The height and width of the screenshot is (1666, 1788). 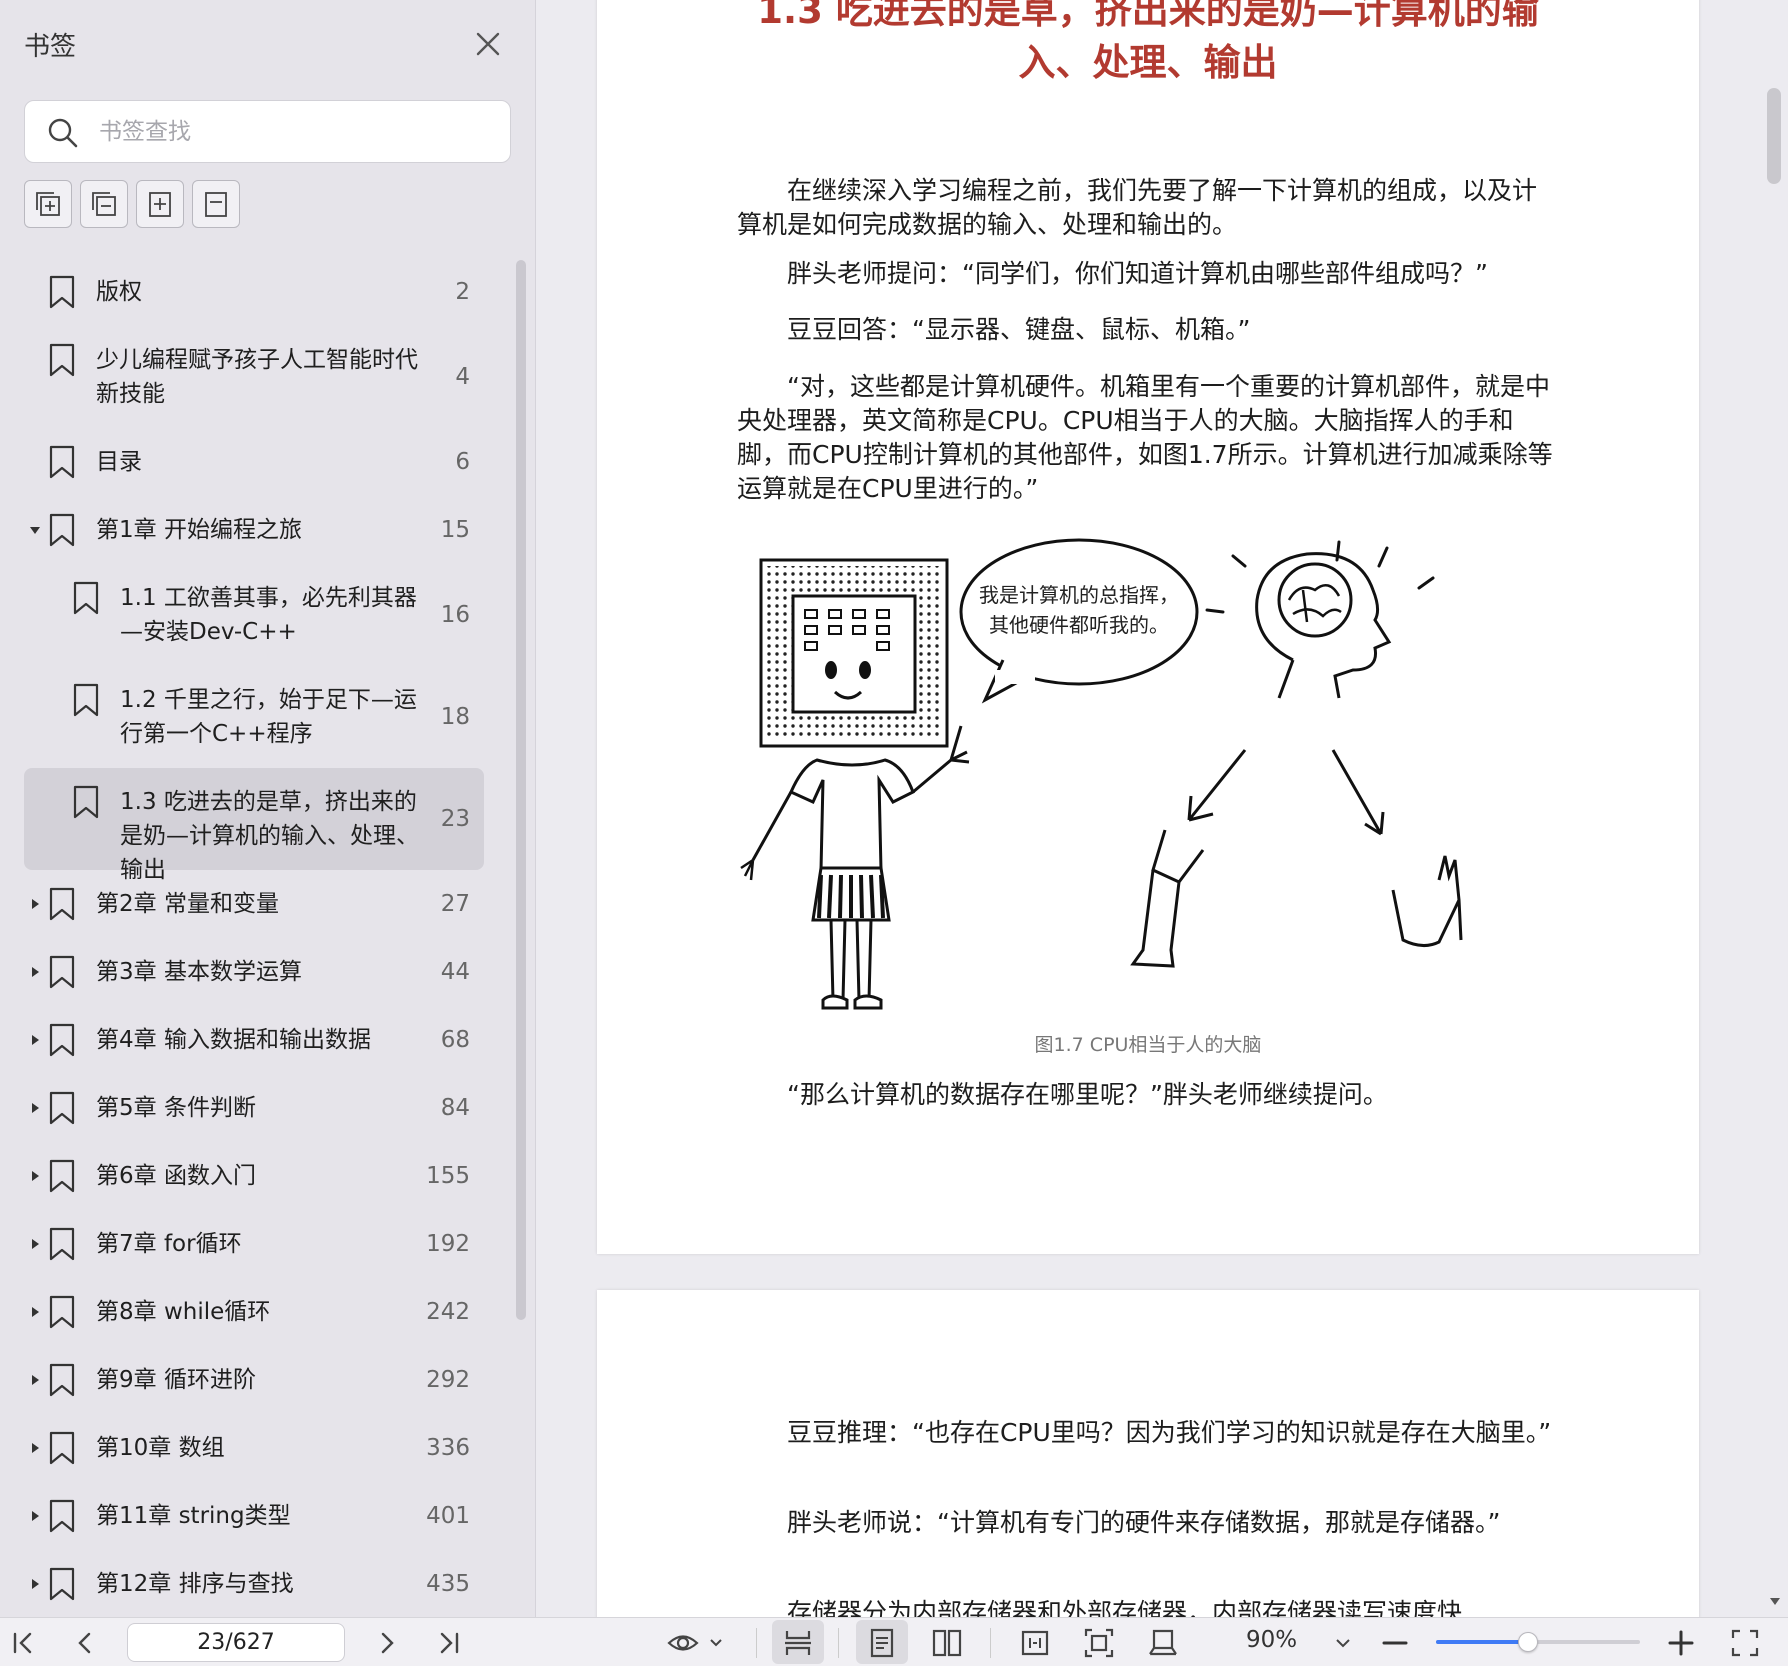 What do you see at coordinates (1148, 16) in the screenshot?
I see `section-title-line-1: 1.3 吃进去的是草，挤出来的是奶—计算机的输` at bounding box center [1148, 16].